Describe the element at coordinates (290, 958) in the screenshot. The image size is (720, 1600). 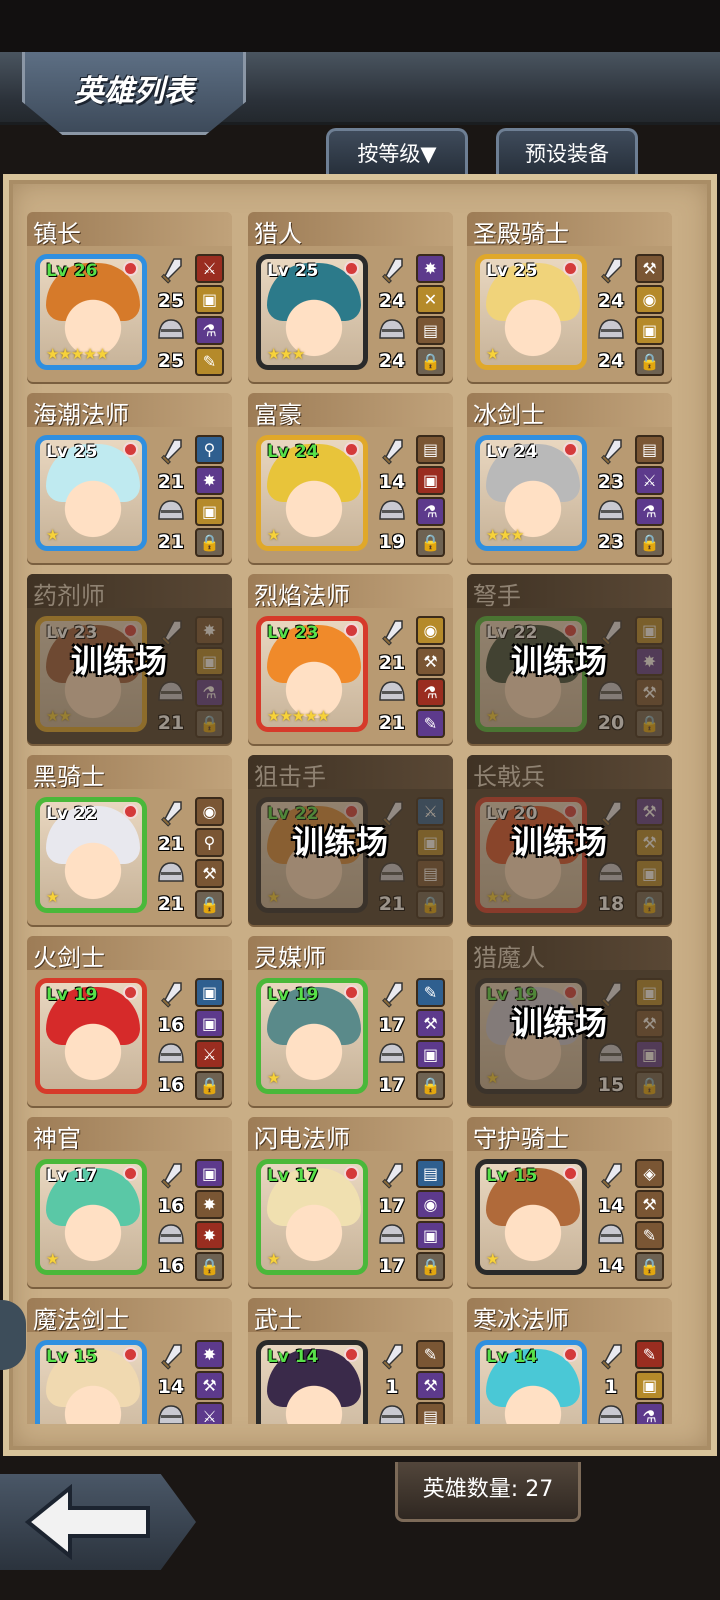
I see `hero-name: 灵媒师` at that location.